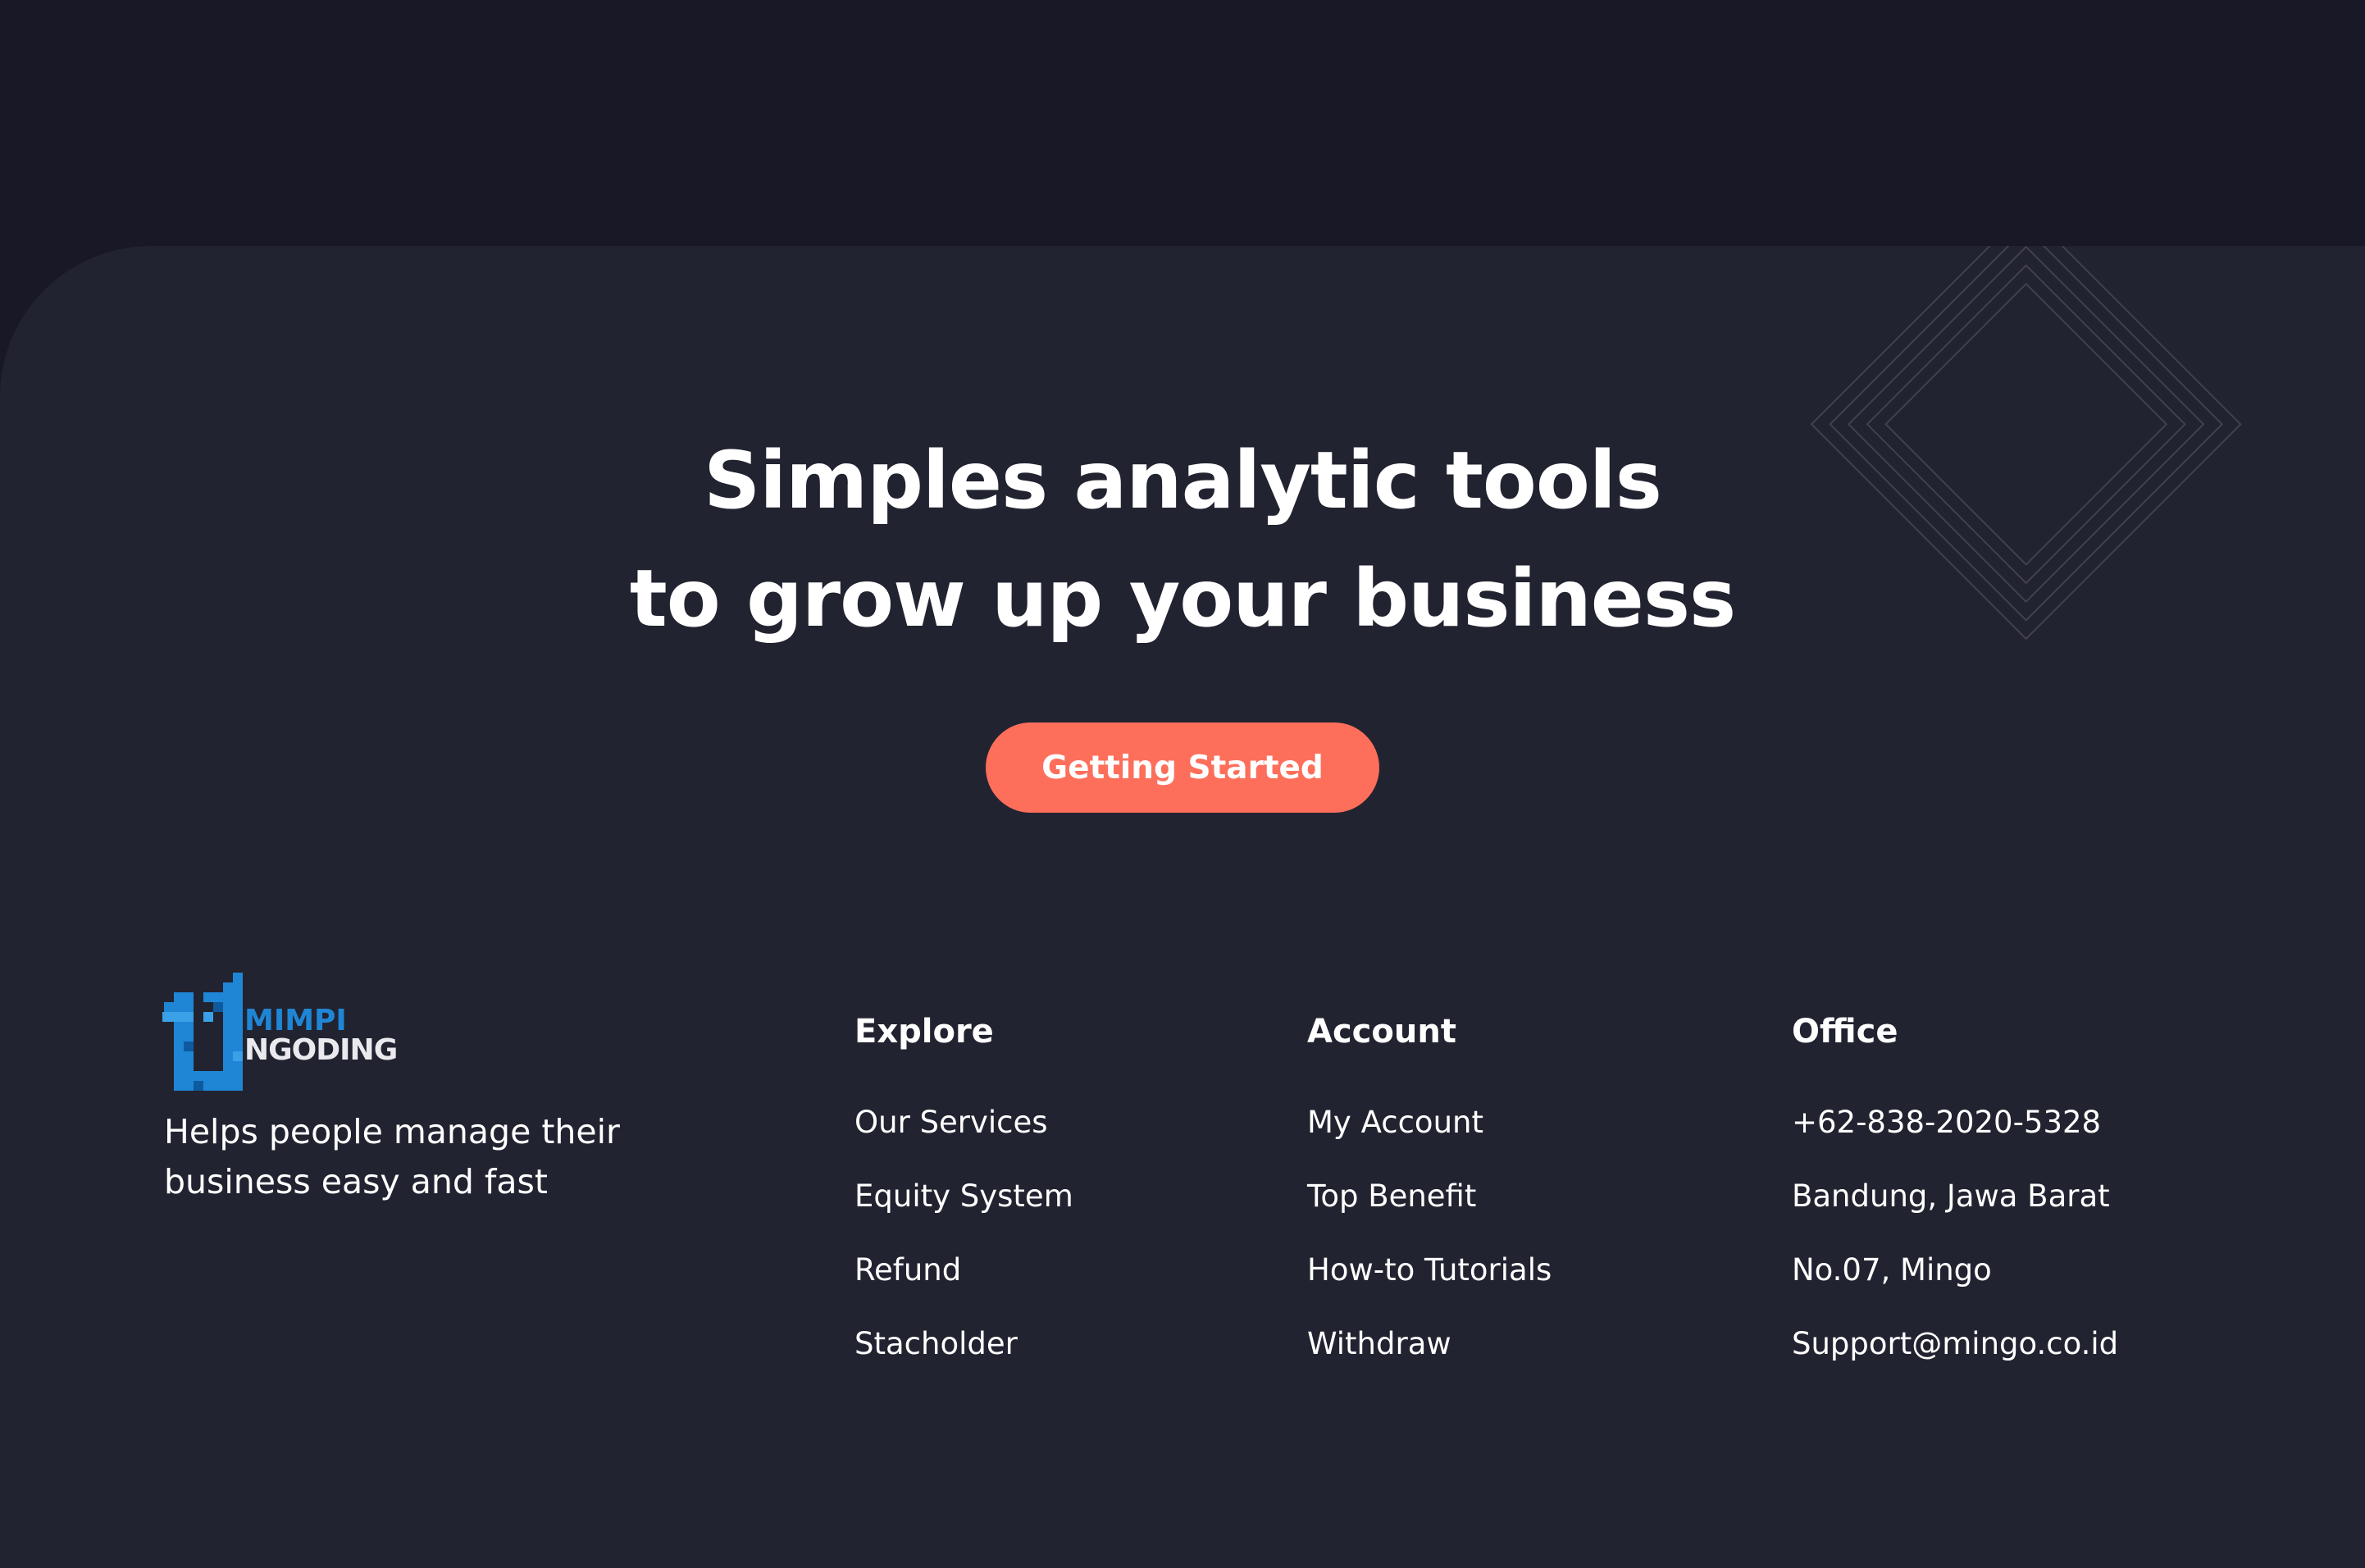 The height and width of the screenshot is (1568, 2365). What do you see at coordinates (1381, 1032) in the screenshot?
I see `account-heading: Account` at bounding box center [1381, 1032].